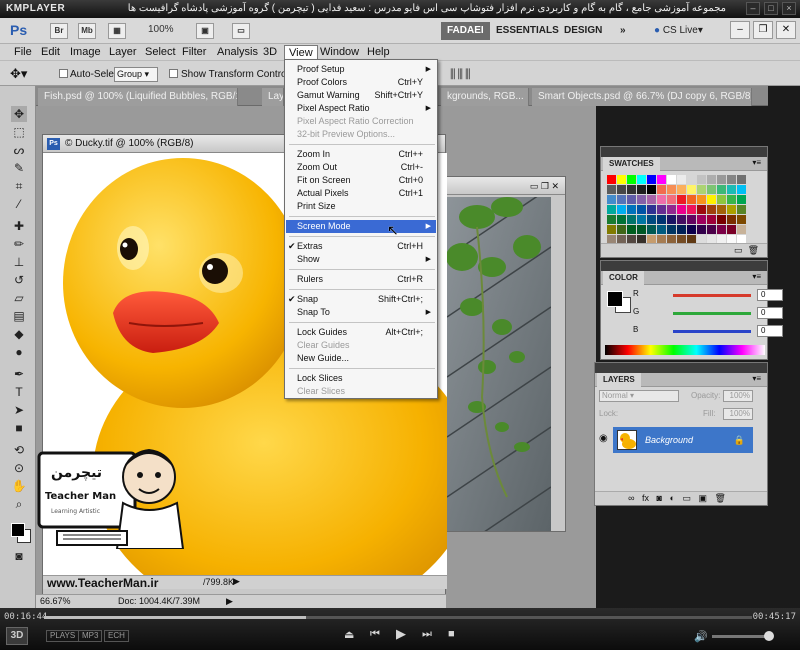 This screenshot has height=650, width=800. I want to click on channel-r-slider, so click(712, 295).